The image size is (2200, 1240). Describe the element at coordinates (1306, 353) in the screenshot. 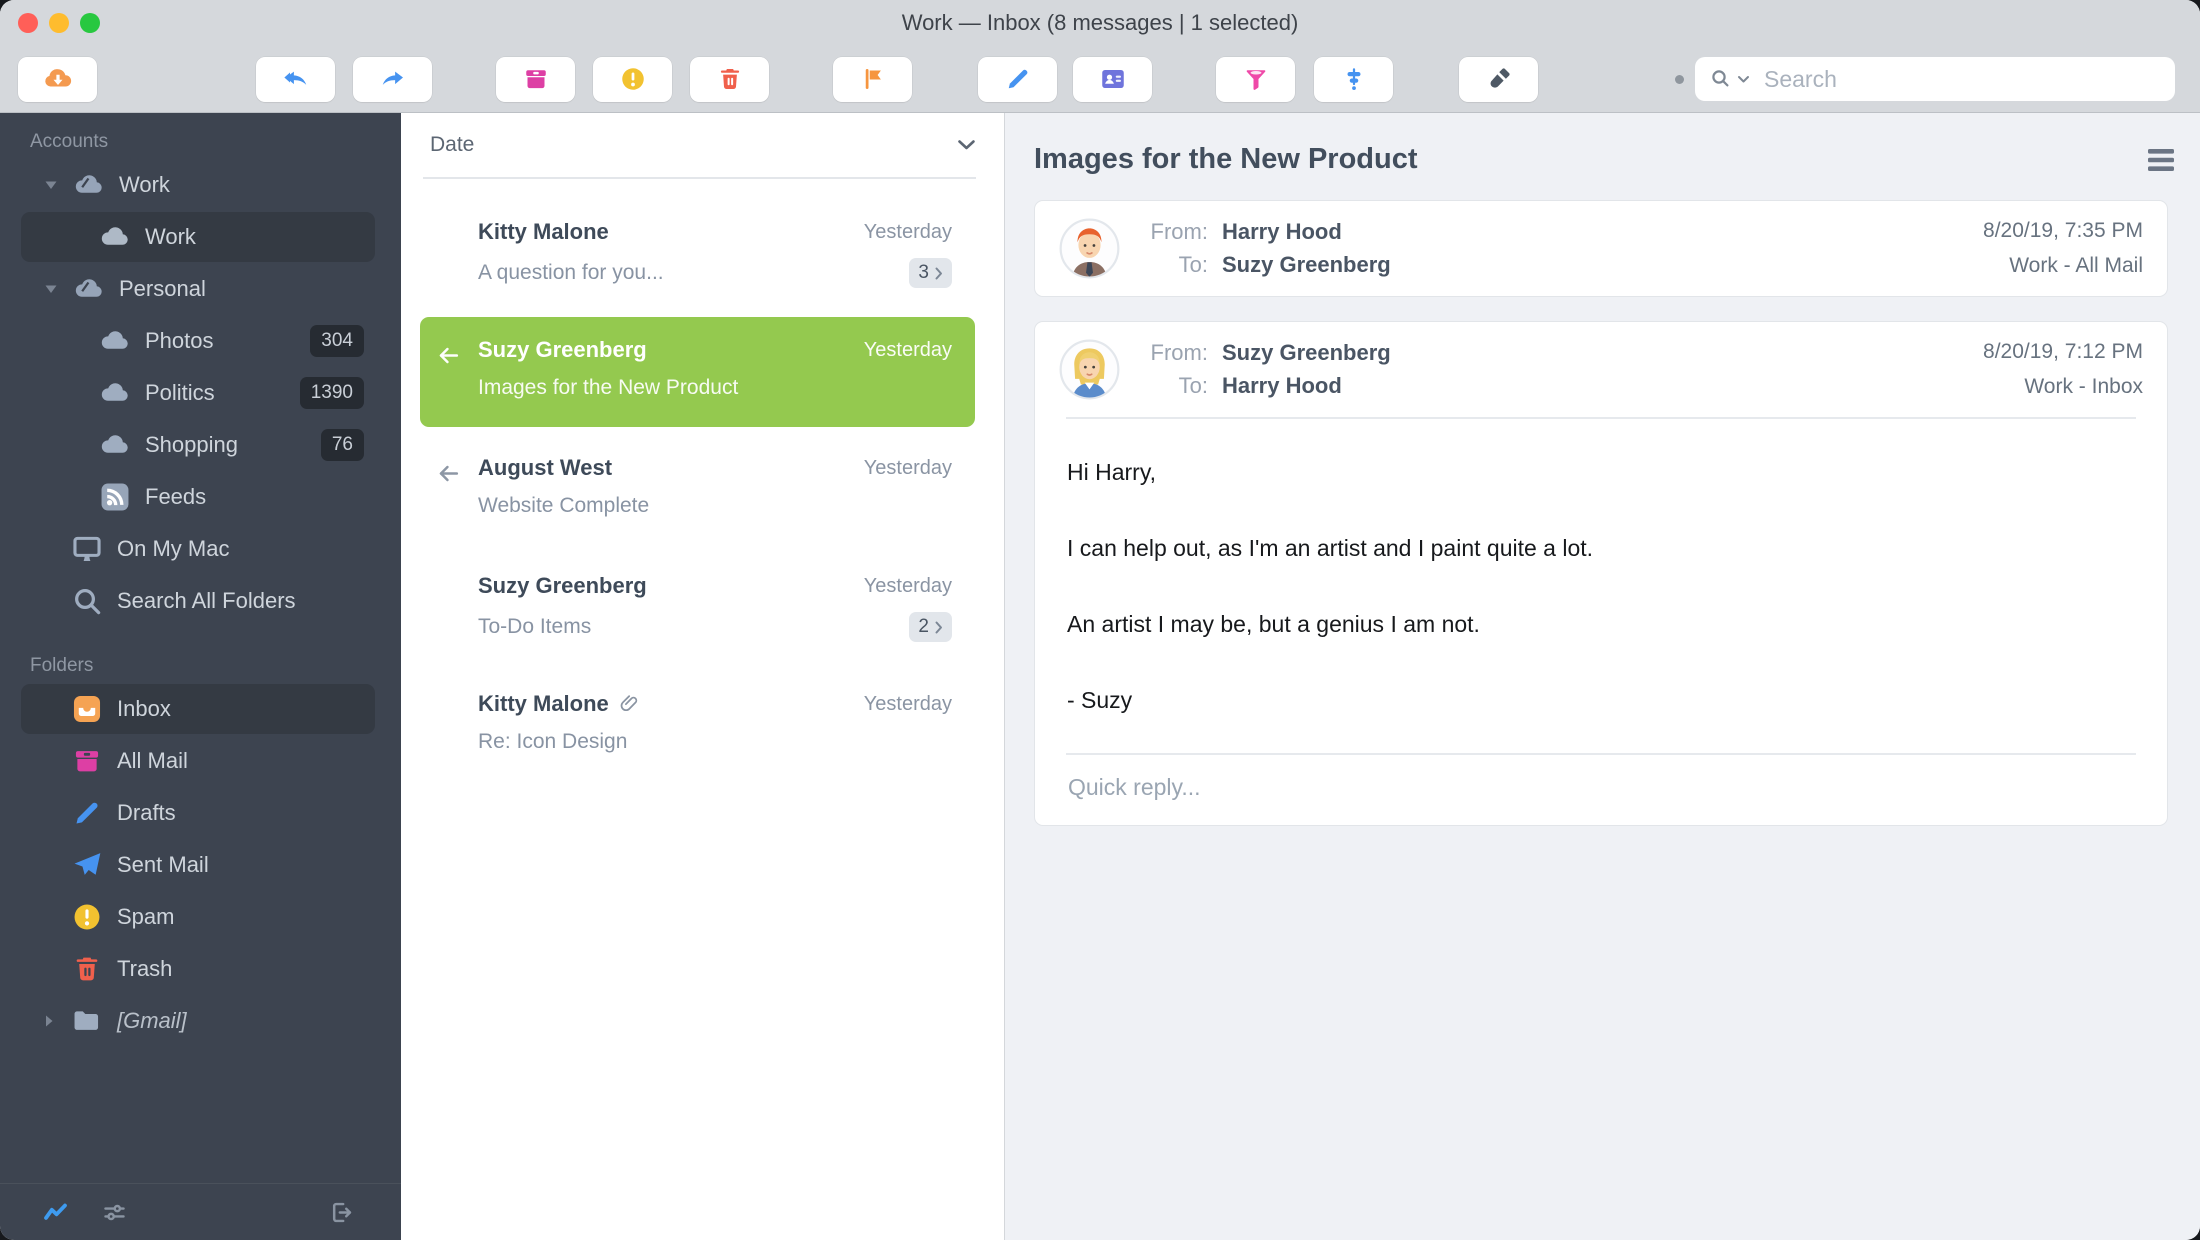

I see `from-value: Suzy Greenberg` at that location.